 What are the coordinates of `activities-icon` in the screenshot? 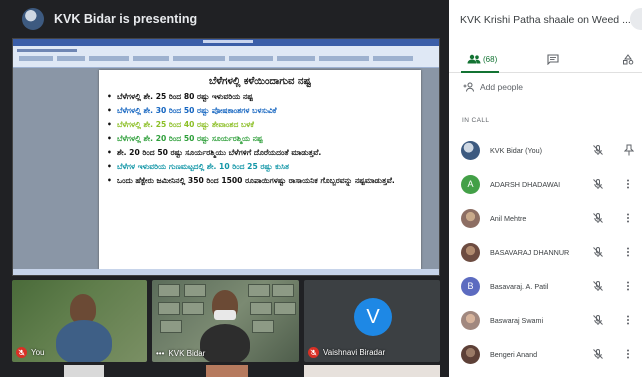 It's located at (628, 58).